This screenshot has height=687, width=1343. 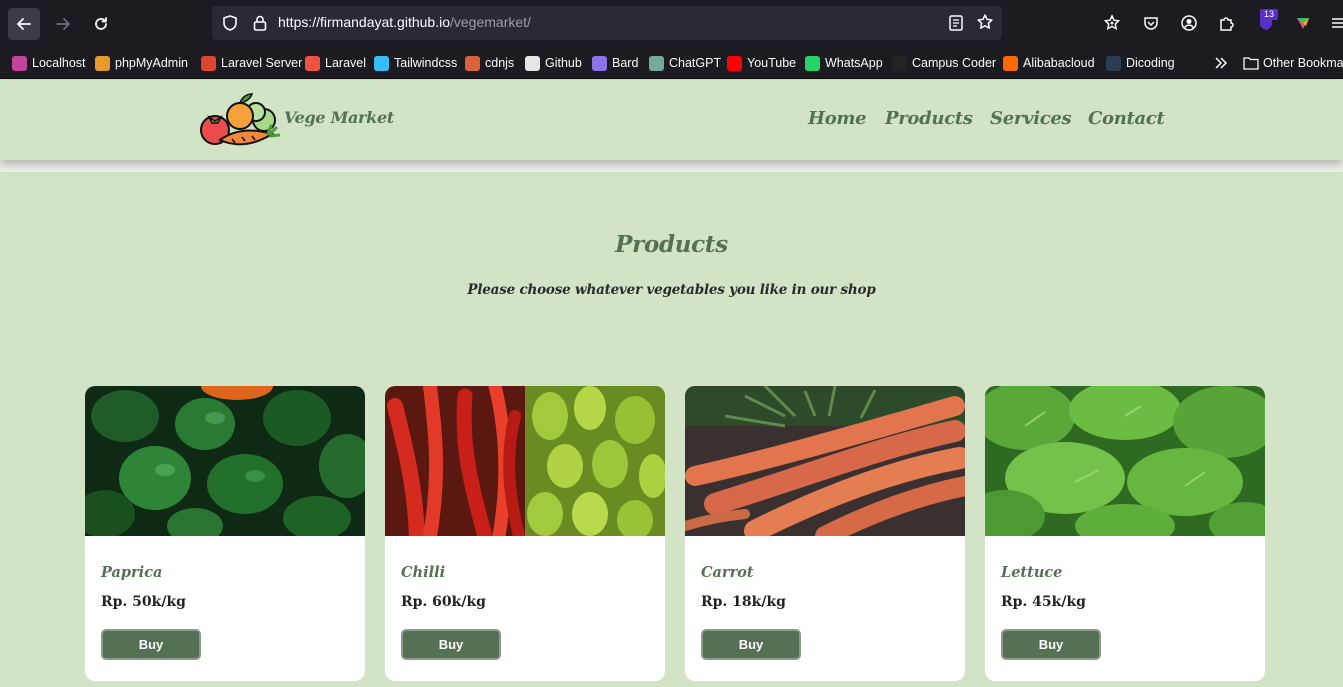 What do you see at coordinates (1113, 63) in the screenshot?
I see `dicoding-icon` at bounding box center [1113, 63].